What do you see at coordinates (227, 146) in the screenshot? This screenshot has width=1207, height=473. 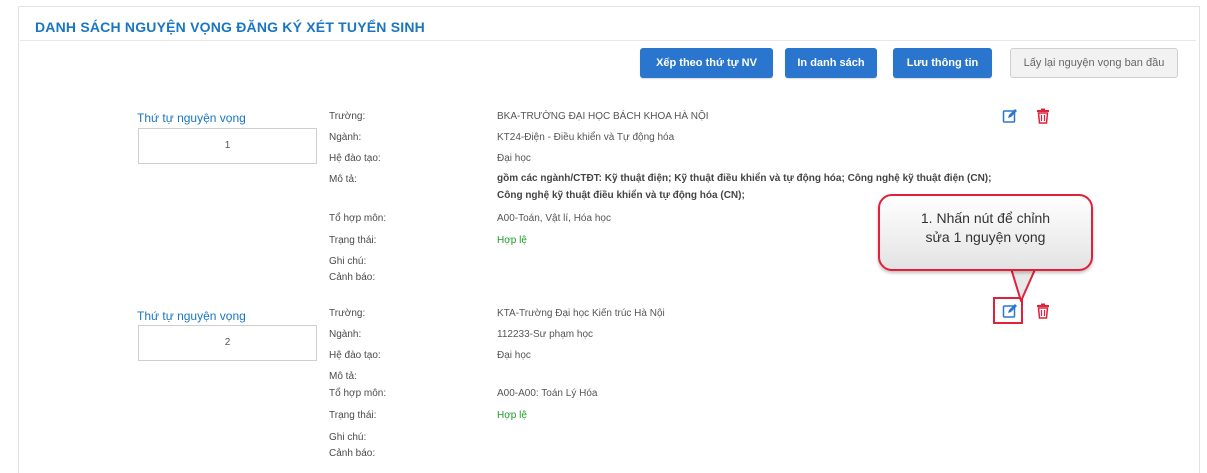 I see `order-input: 1` at bounding box center [227, 146].